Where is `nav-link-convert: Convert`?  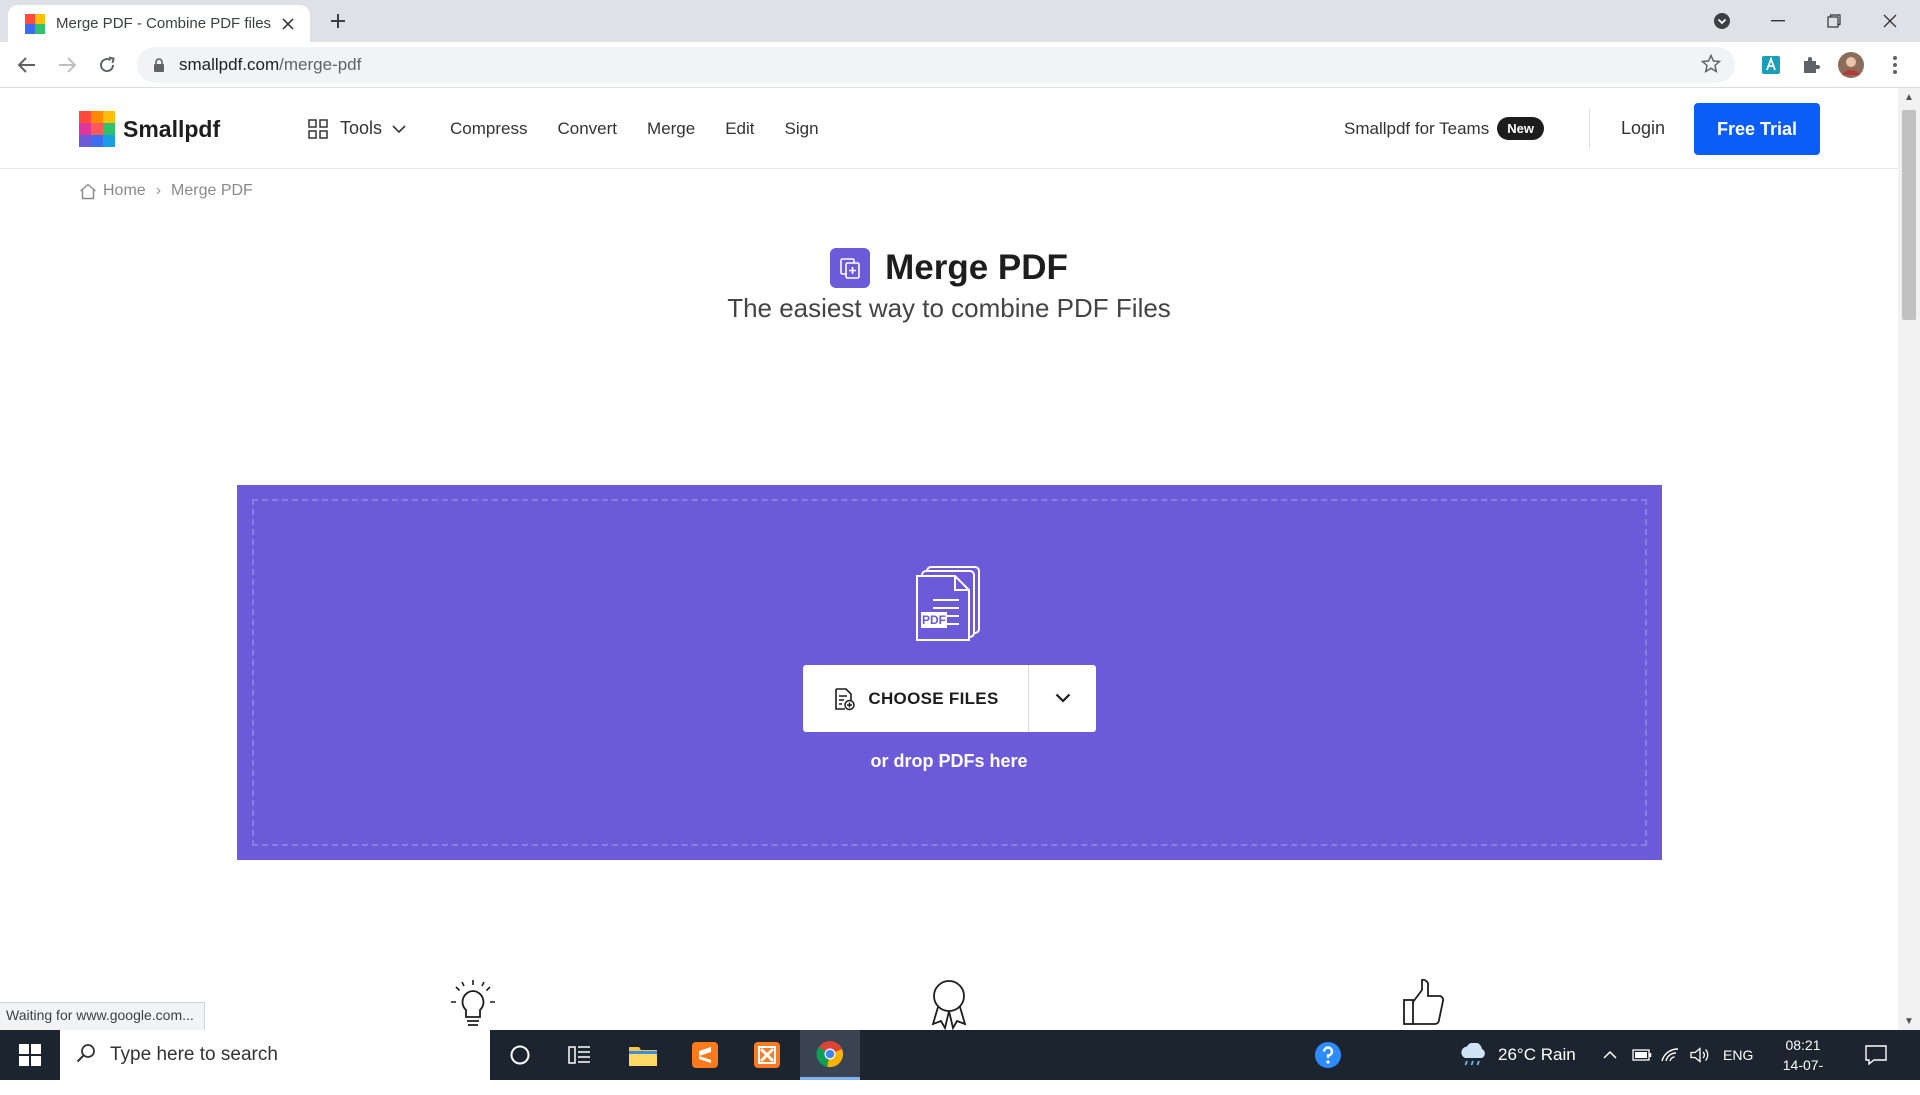
nav-link-convert: Convert is located at coordinates (588, 129).